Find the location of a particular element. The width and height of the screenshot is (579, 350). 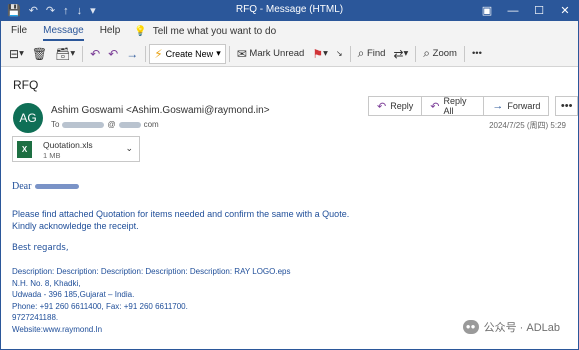

title-bar: 💾 ↶ ↷ ↑ ↓ ▾ RFQ - Message (HTML) ▣ — ☐ ✕ is located at coordinates (289, 11).